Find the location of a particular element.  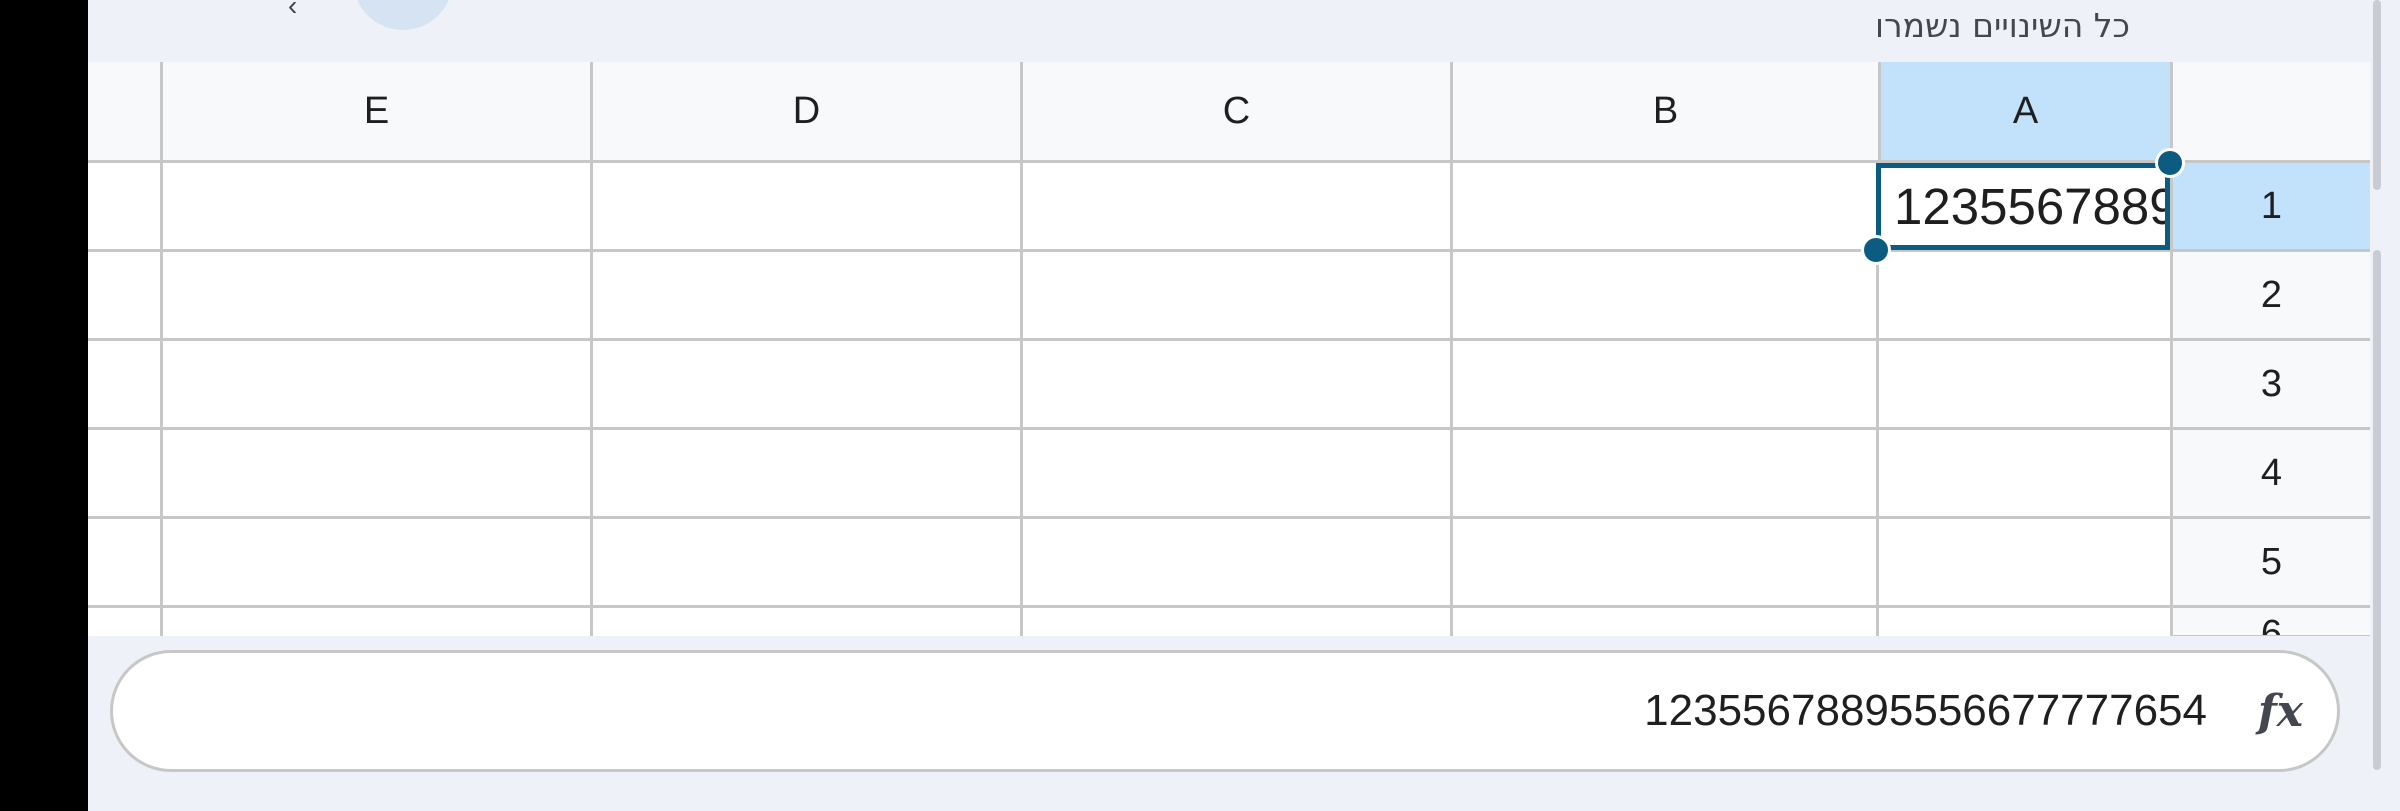

scrollbar-top is located at coordinates (2377, 95).